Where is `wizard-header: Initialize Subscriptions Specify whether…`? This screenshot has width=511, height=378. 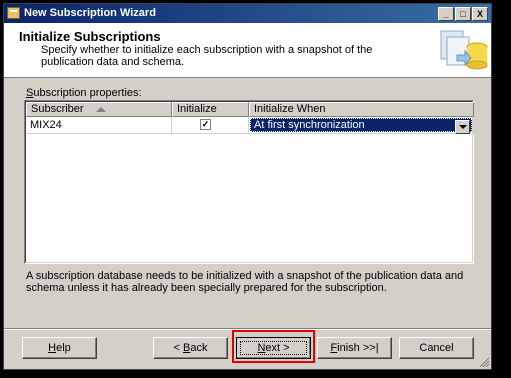
wizard-header: Initialize Subscriptions Specify whether… is located at coordinates (247, 50).